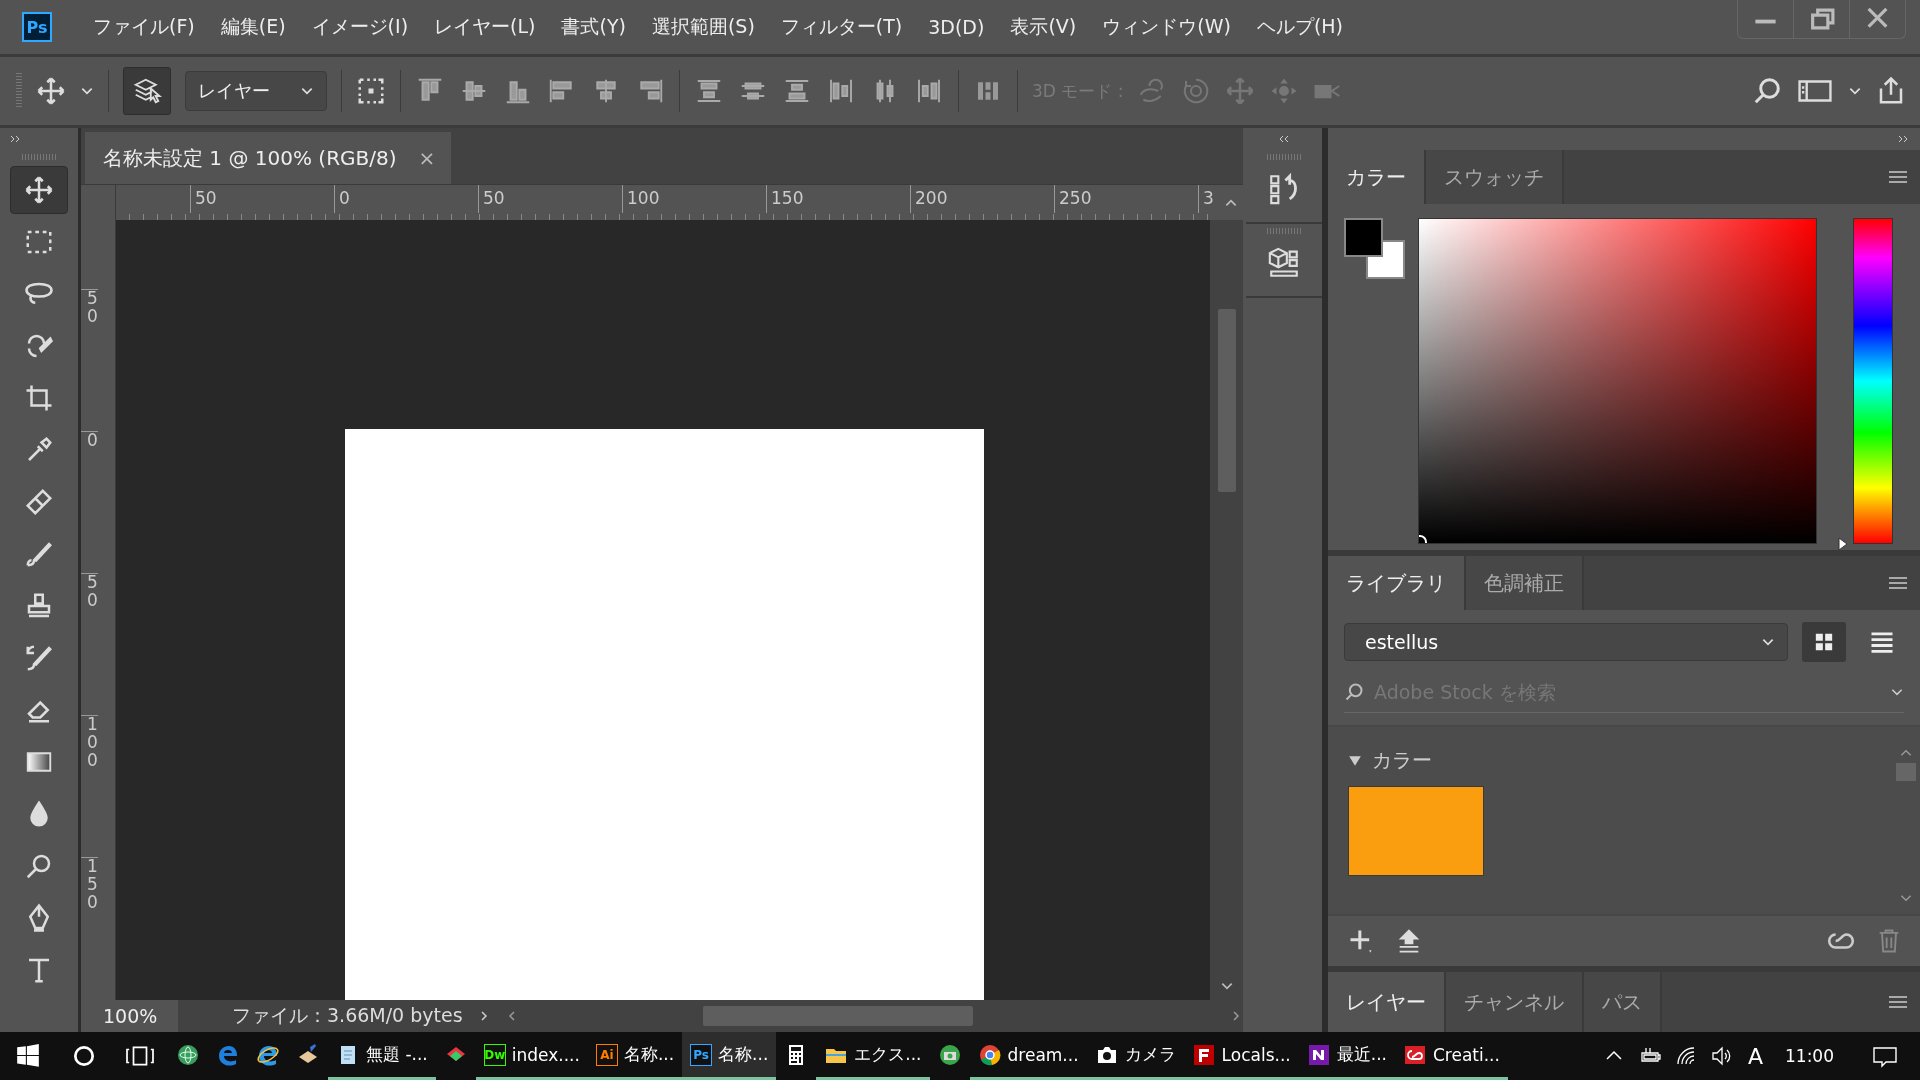 This screenshot has width=1920, height=1080. I want to click on bandage-icon, so click(39, 502).